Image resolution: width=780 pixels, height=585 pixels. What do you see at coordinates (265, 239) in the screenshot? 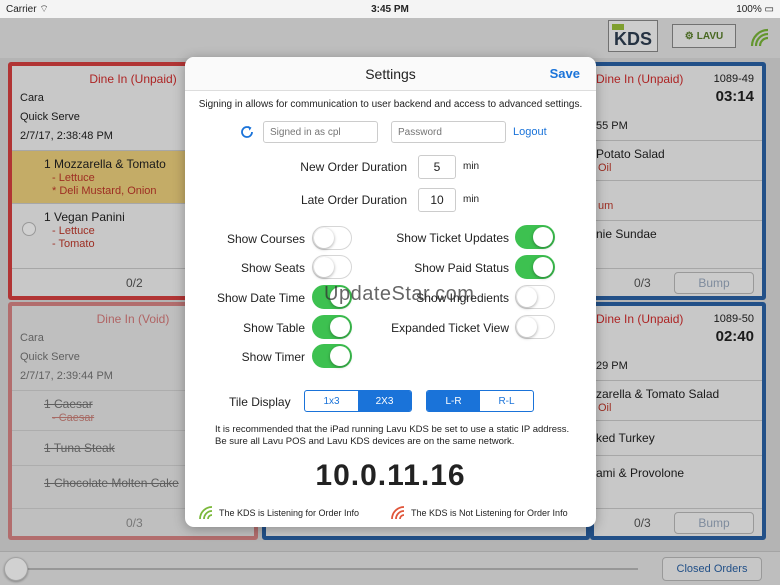
I see `show-courses-label: Show Courses` at bounding box center [265, 239].